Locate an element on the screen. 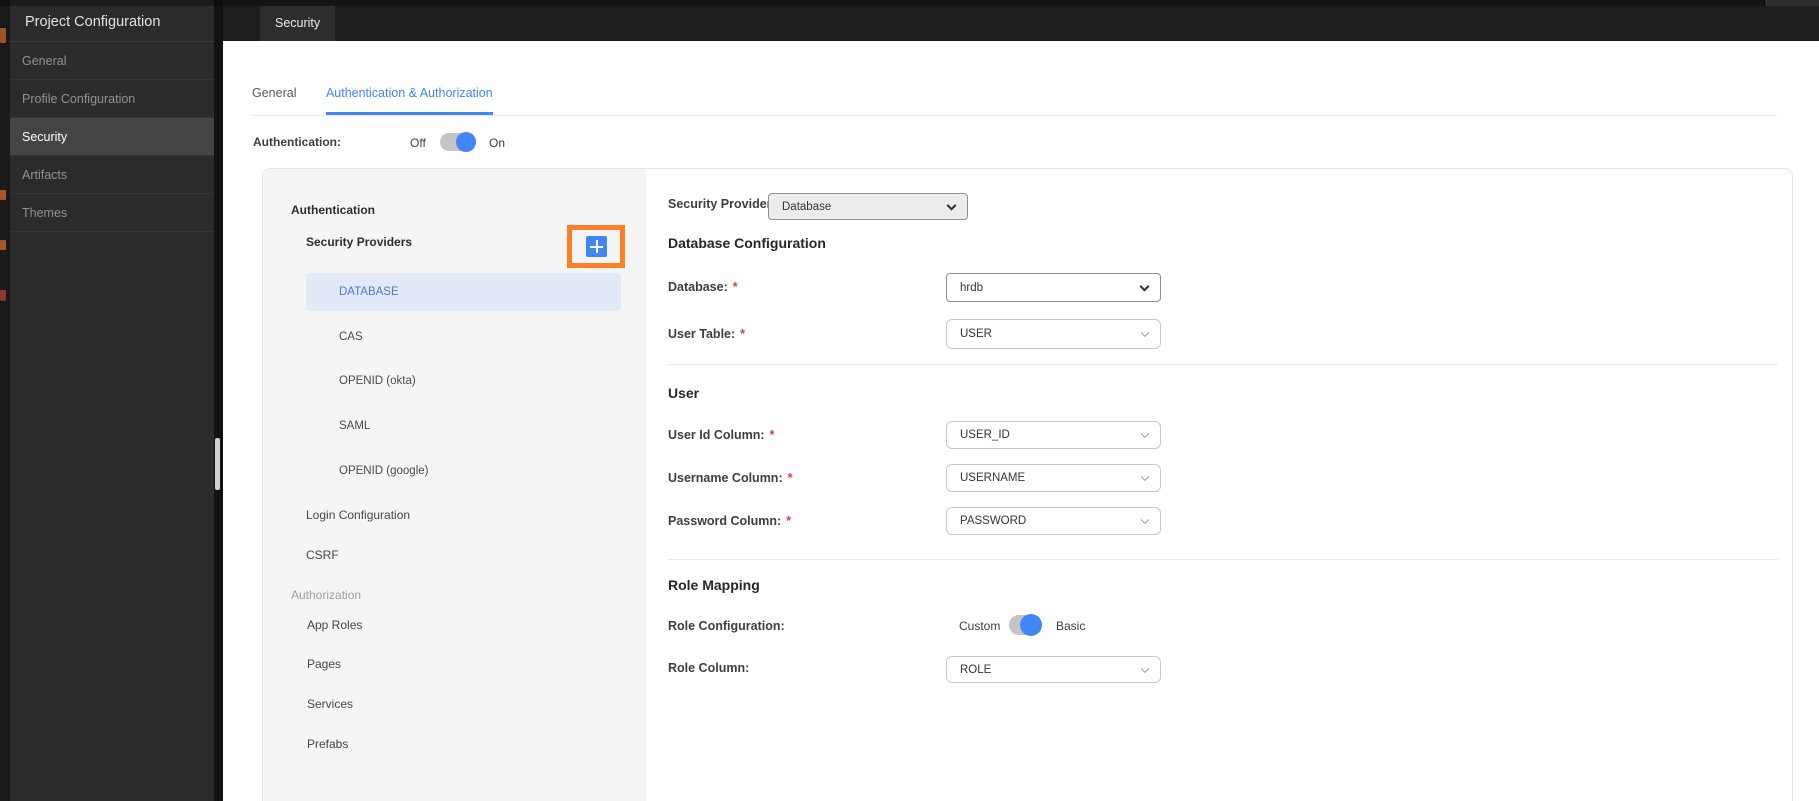 Image resolution: width=1819 pixels, height=801 pixels. user-id-column-label: User Id Column: * is located at coordinates (721, 435).